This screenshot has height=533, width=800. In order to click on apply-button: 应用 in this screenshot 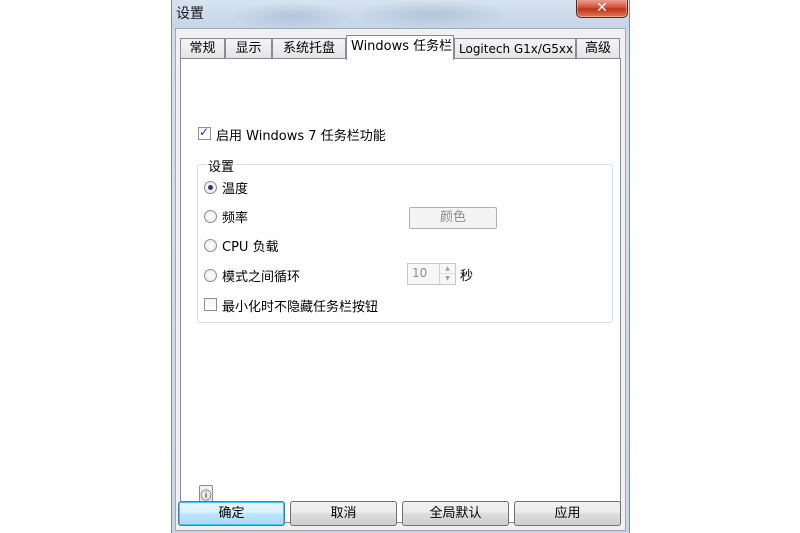, I will do `click(567, 513)`.